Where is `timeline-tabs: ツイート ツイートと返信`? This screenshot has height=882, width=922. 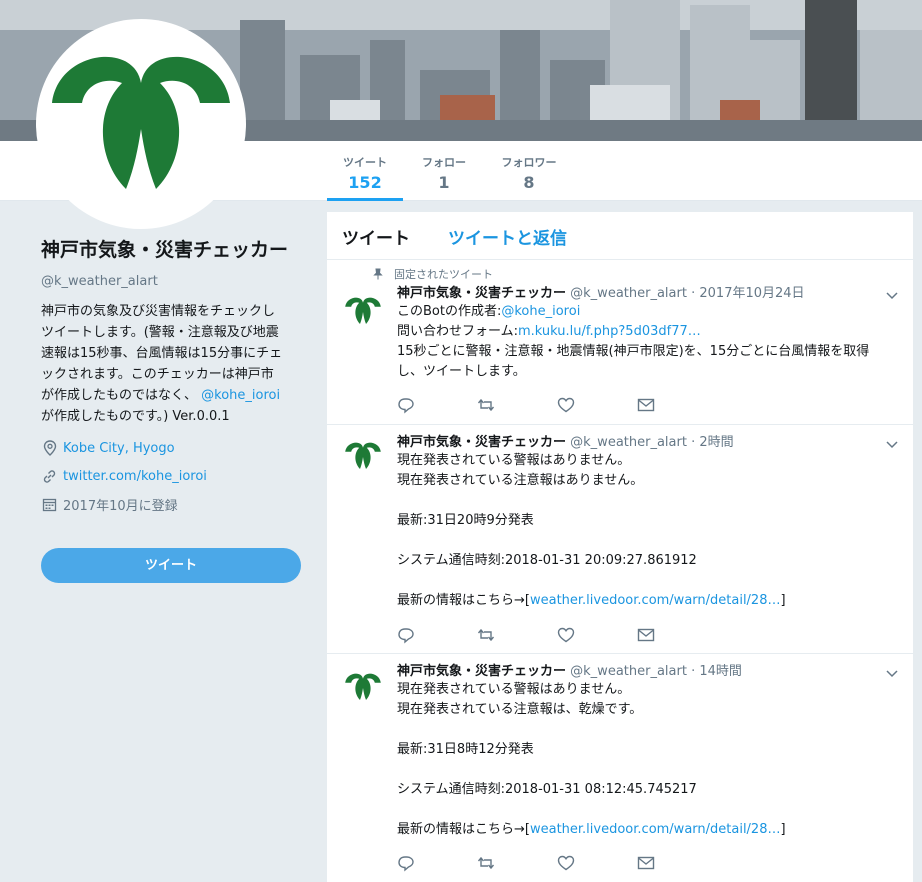 timeline-tabs: ツイート ツイートと返信 is located at coordinates (620, 236).